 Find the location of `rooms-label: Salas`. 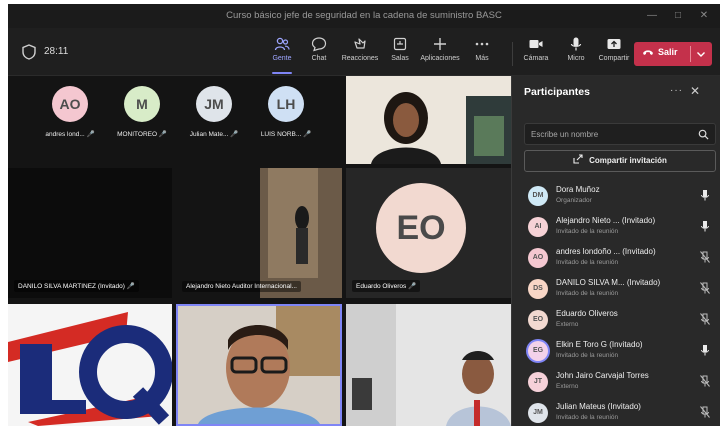

rooms-label: Salas is located at coordinates (400, 58).